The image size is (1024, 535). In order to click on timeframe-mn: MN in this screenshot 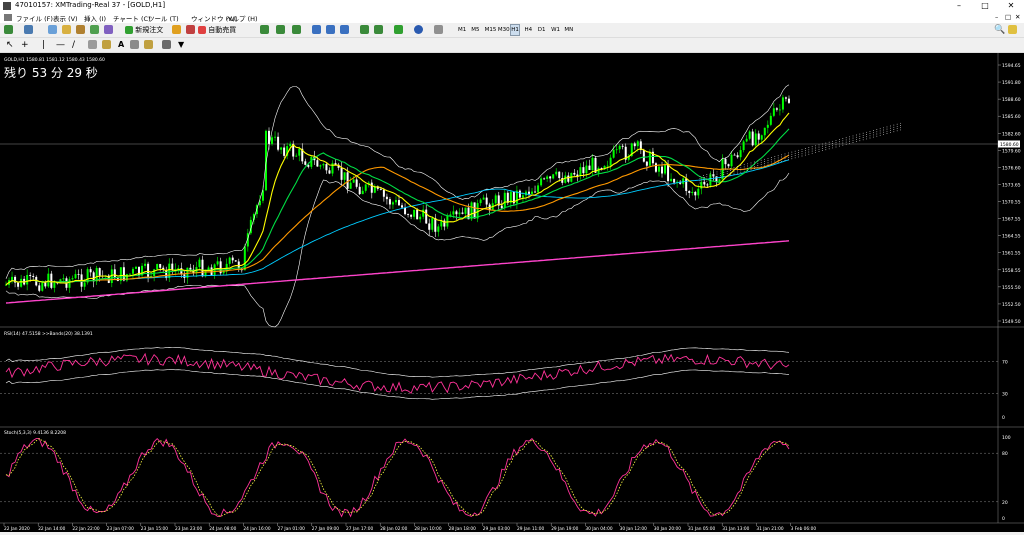, I will do `click(568, 30)`.